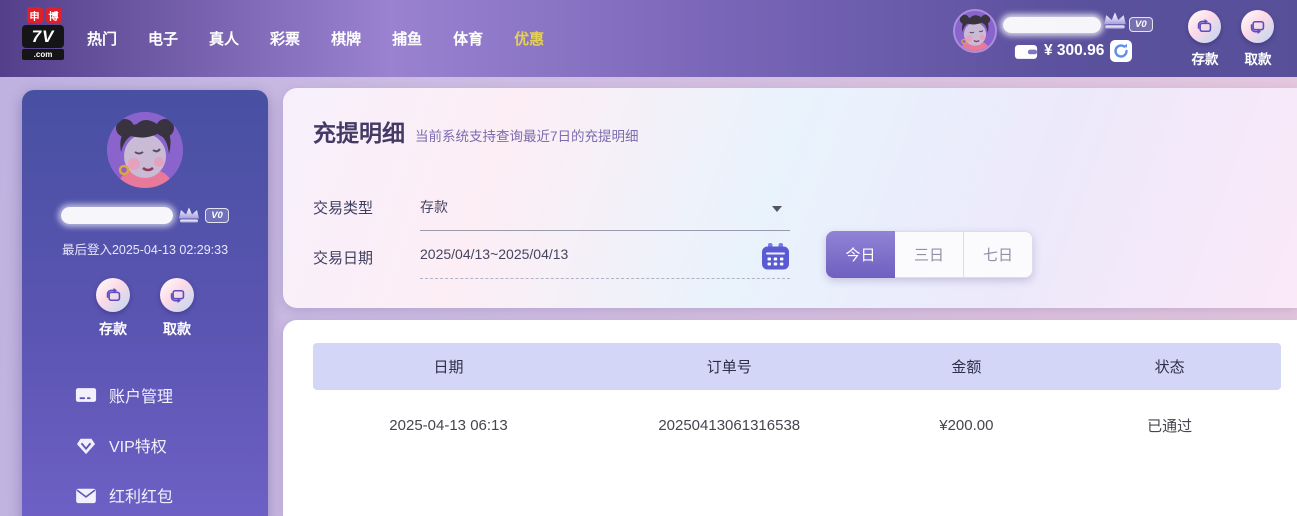 The width and height of the screenshot is (1297, 516). Describe the element at coordinates (86, 495) in the screenshot. I see `red-envelope-icon` at that location.